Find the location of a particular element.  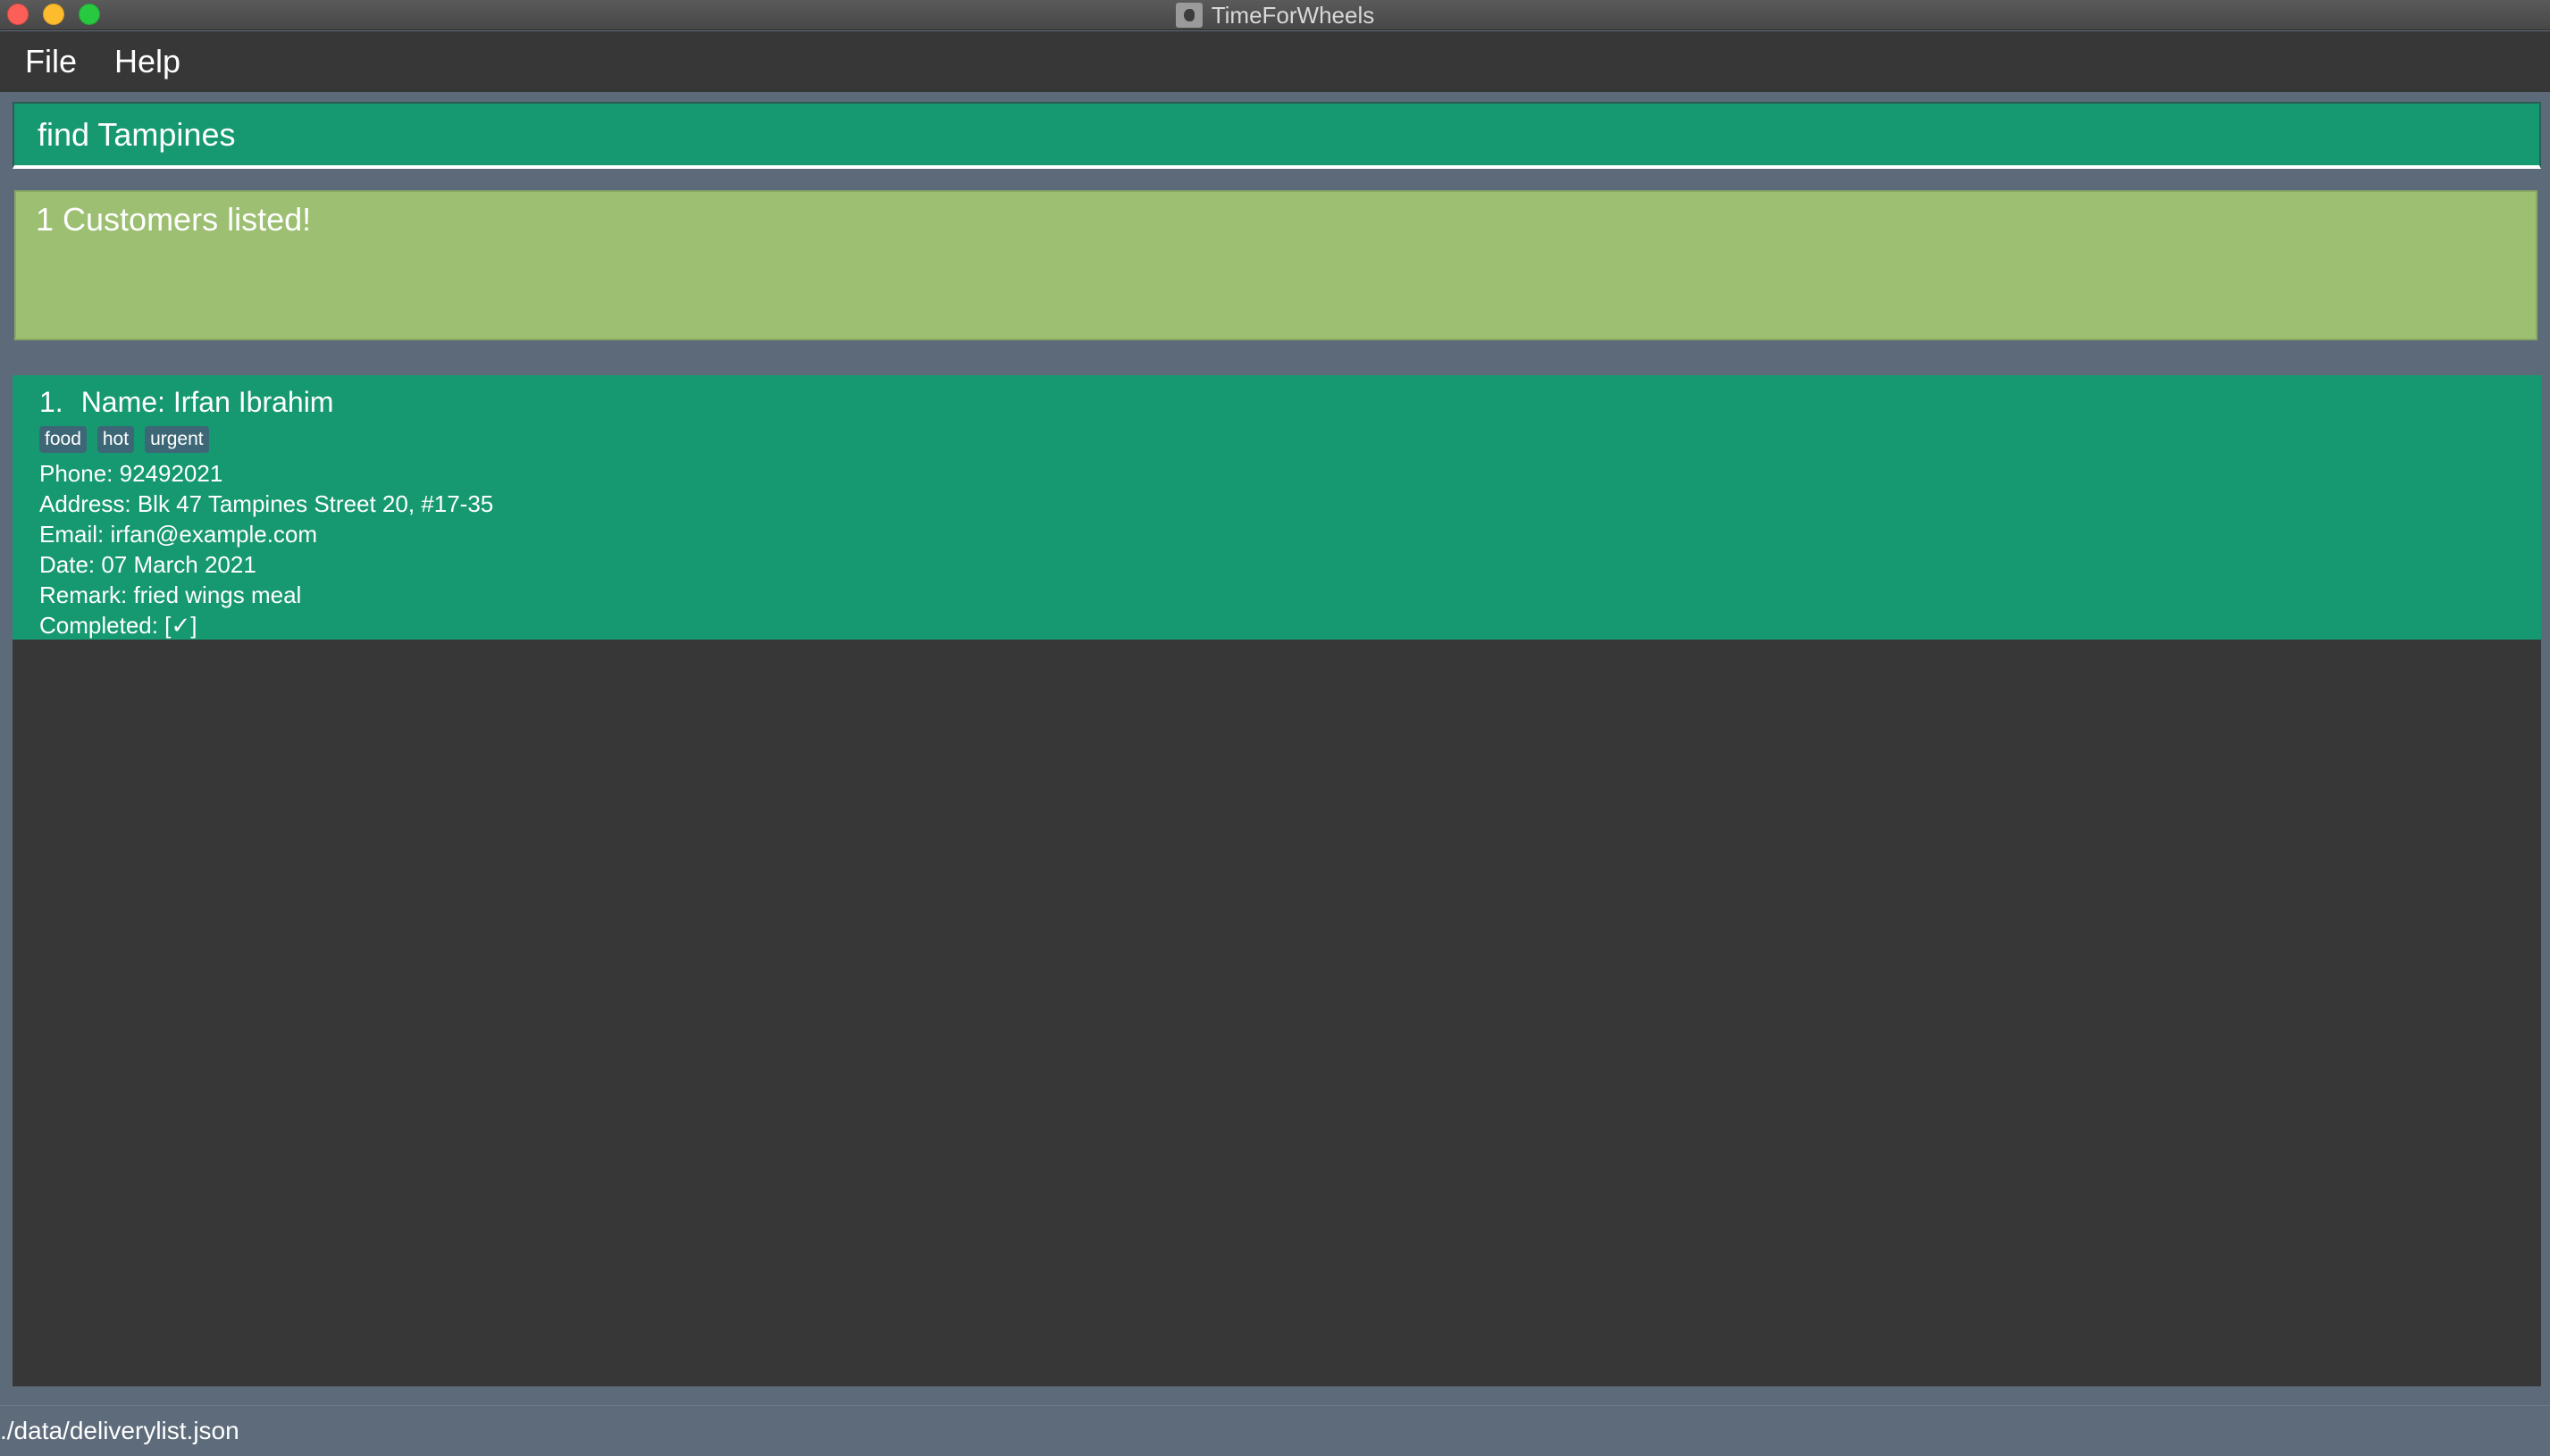

title-bar: TimeForWheels is located at coordinates (1275, 15).